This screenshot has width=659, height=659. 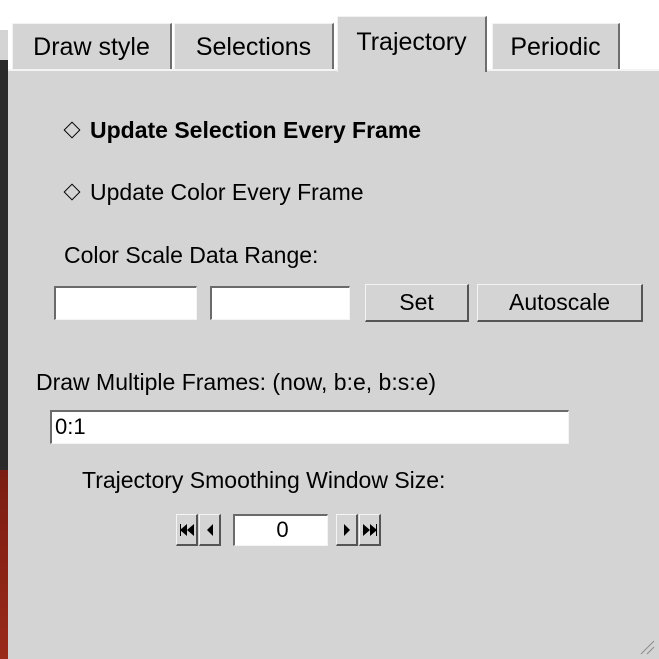 I want to click on left-arrow-icon, so click(x=209, y=529).